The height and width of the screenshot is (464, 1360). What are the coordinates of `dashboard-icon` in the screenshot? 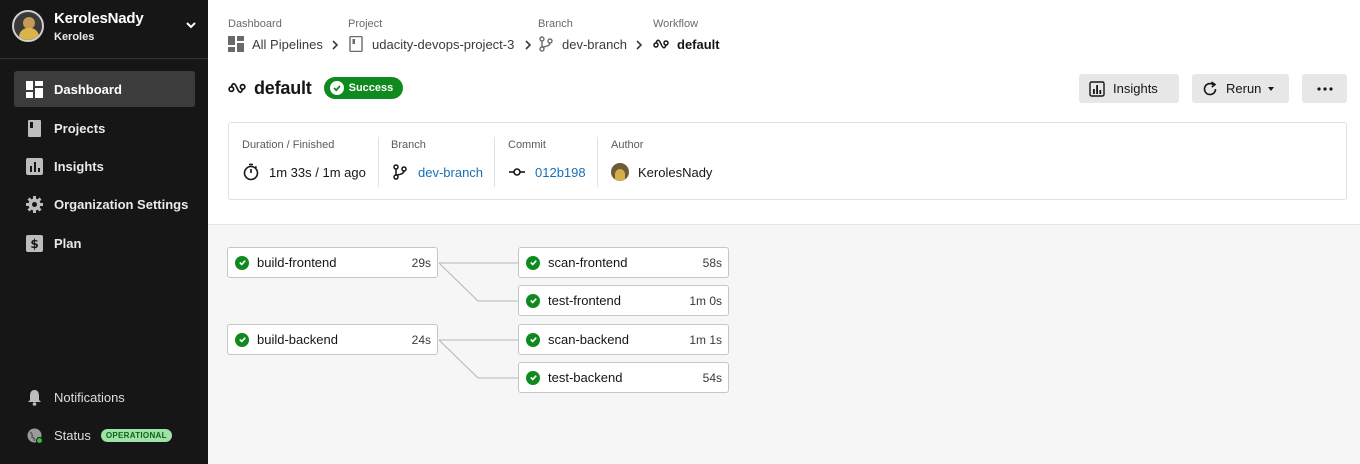 It's located at (34, 89).